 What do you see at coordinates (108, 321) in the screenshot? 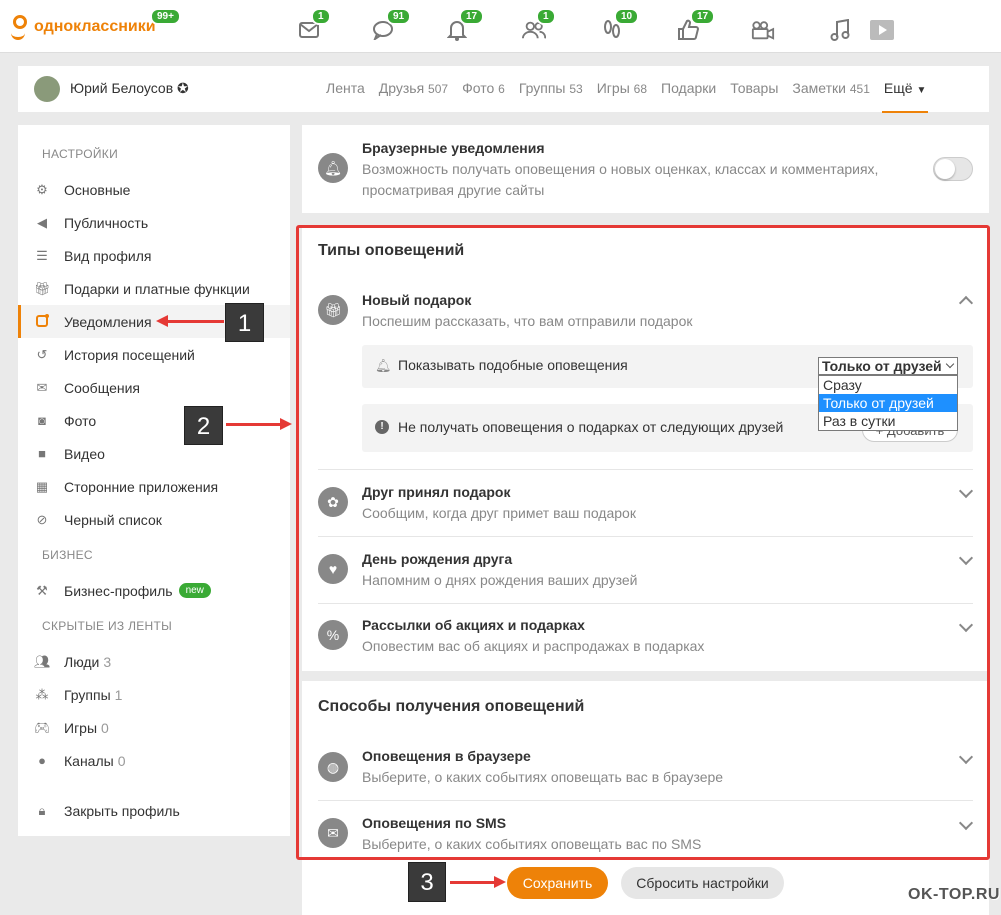
I see `sidebar-item-label: Уведомления` at bounding box center [108, 321].